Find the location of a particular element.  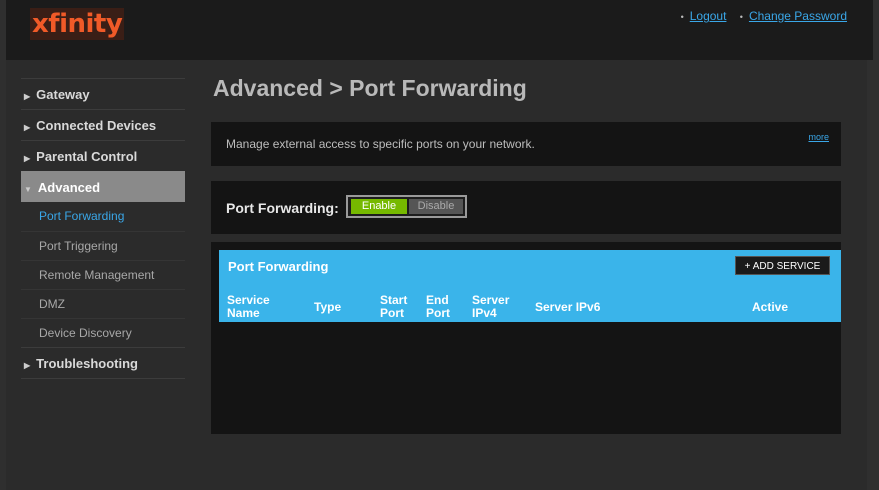

column-header-start-port: Start Port is located at coordinates (393, 307).